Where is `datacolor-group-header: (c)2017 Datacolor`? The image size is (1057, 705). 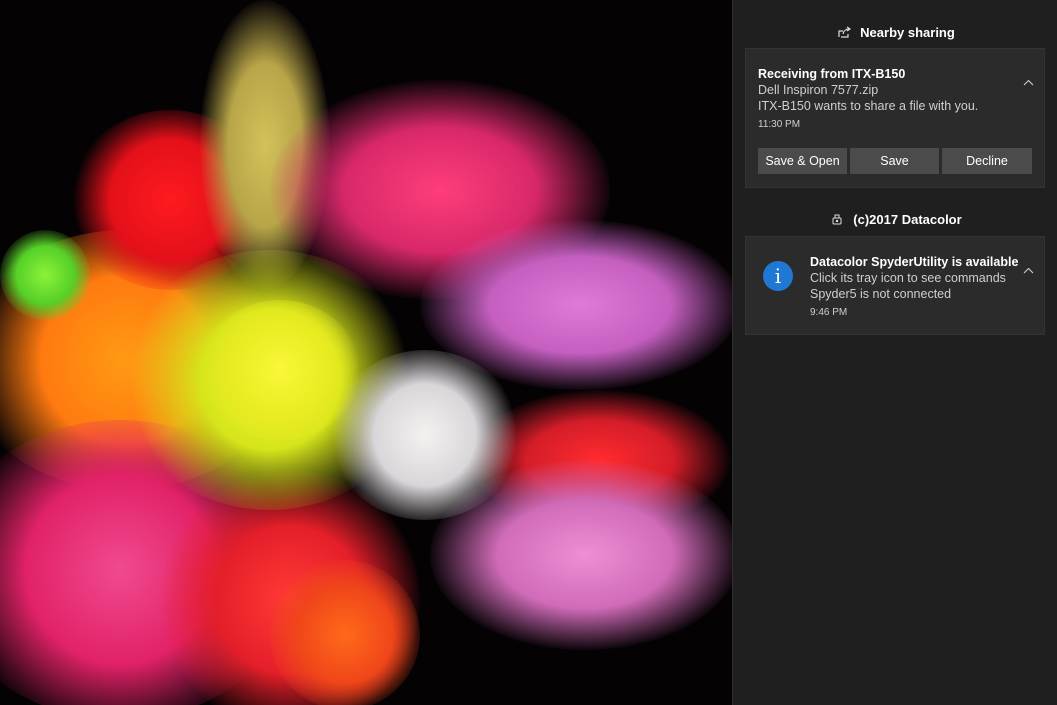 datacolor-group-header: (c)2017 Datacolor is located at coordinates (895, 219).